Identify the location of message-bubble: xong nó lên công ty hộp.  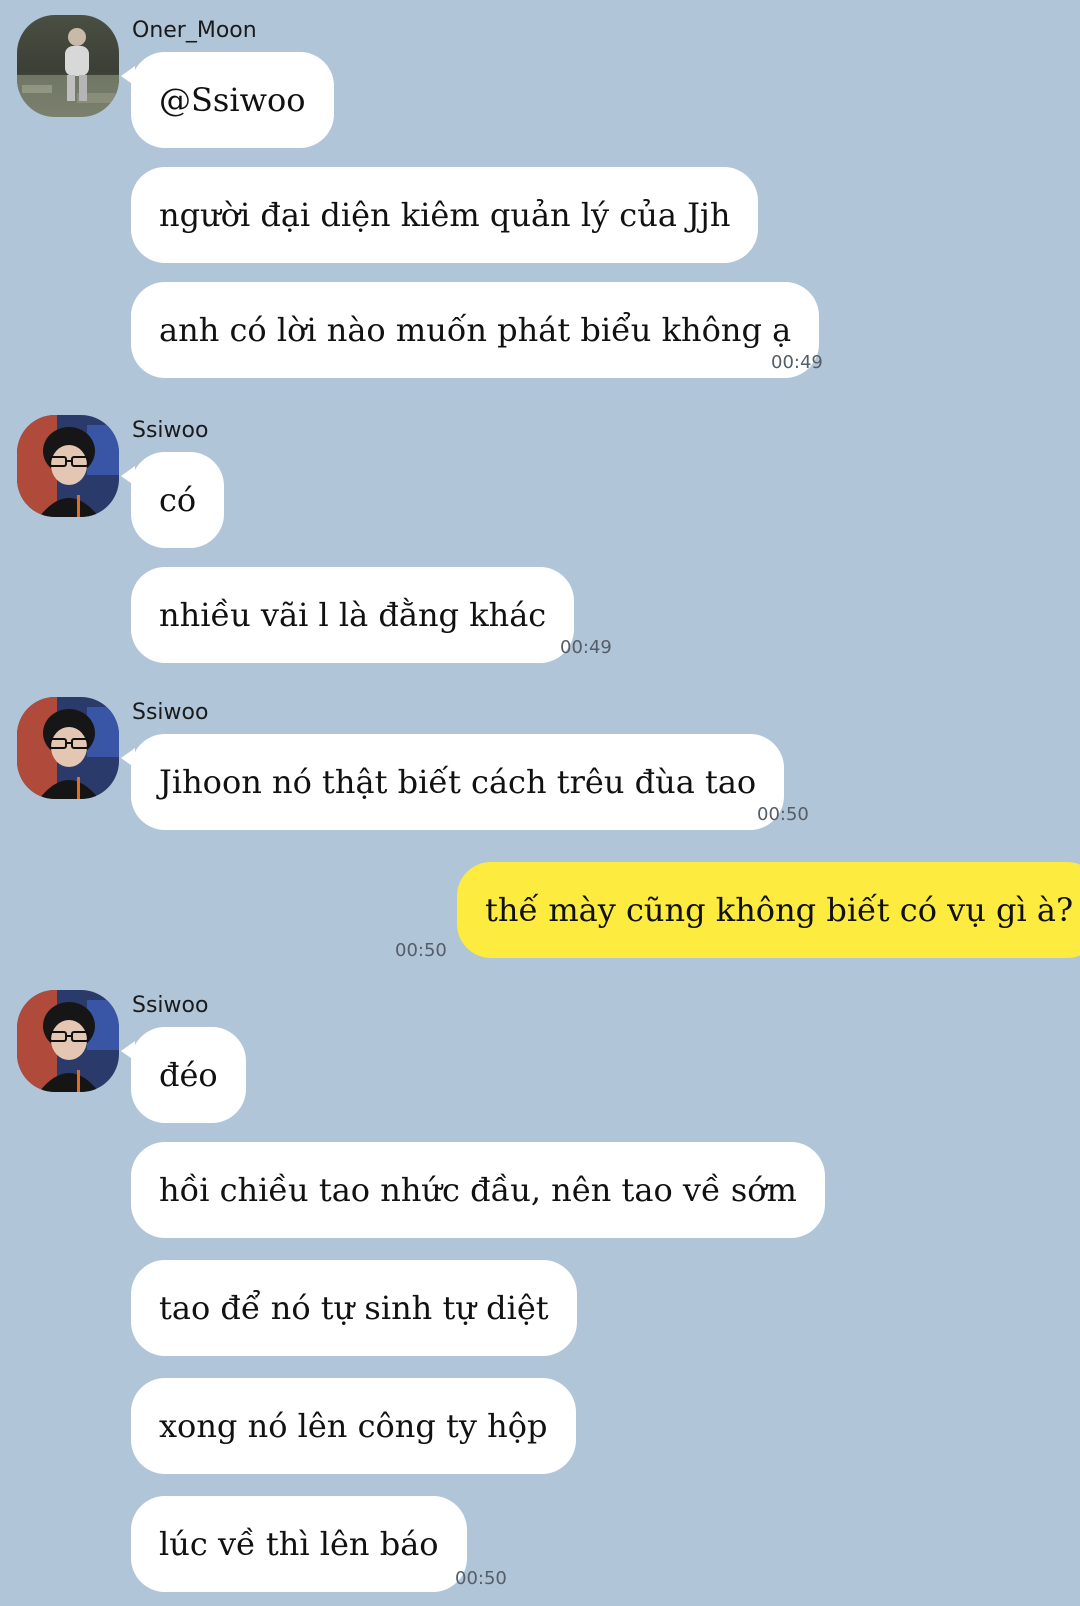
(353, 1426).